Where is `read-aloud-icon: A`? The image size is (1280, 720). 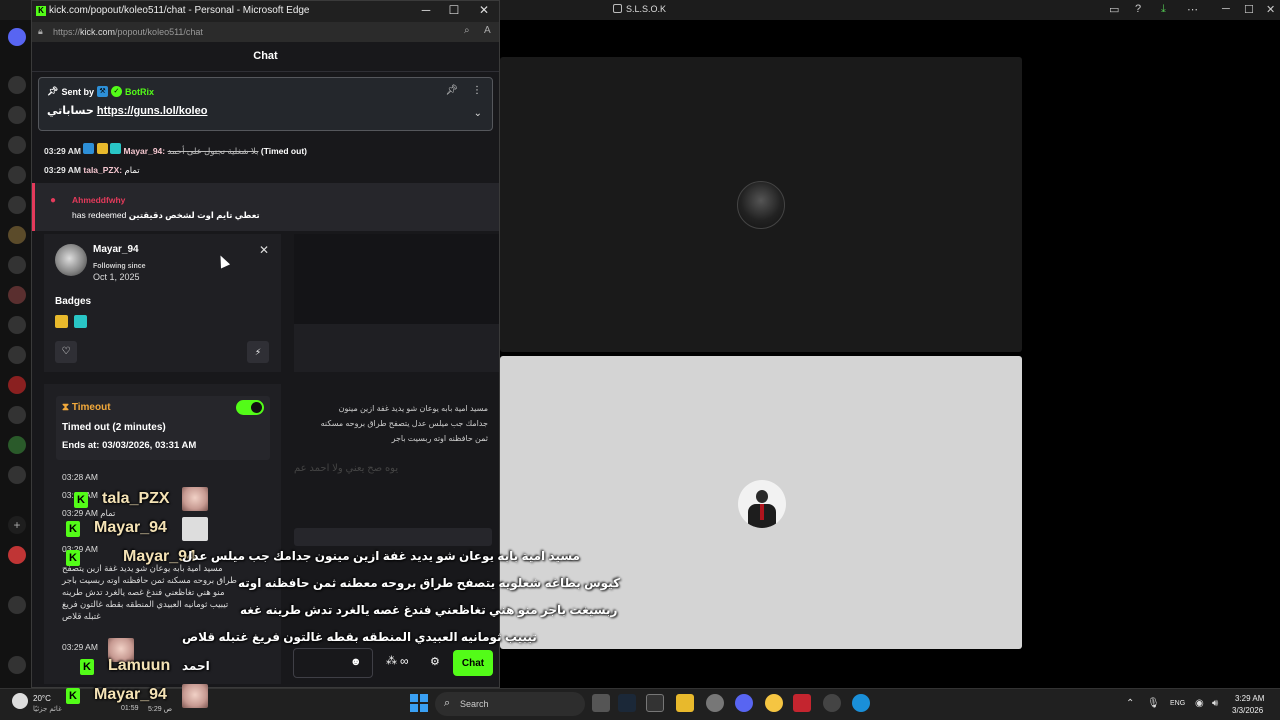 read-aloud-icon: A is located at coordinates (487, 30).